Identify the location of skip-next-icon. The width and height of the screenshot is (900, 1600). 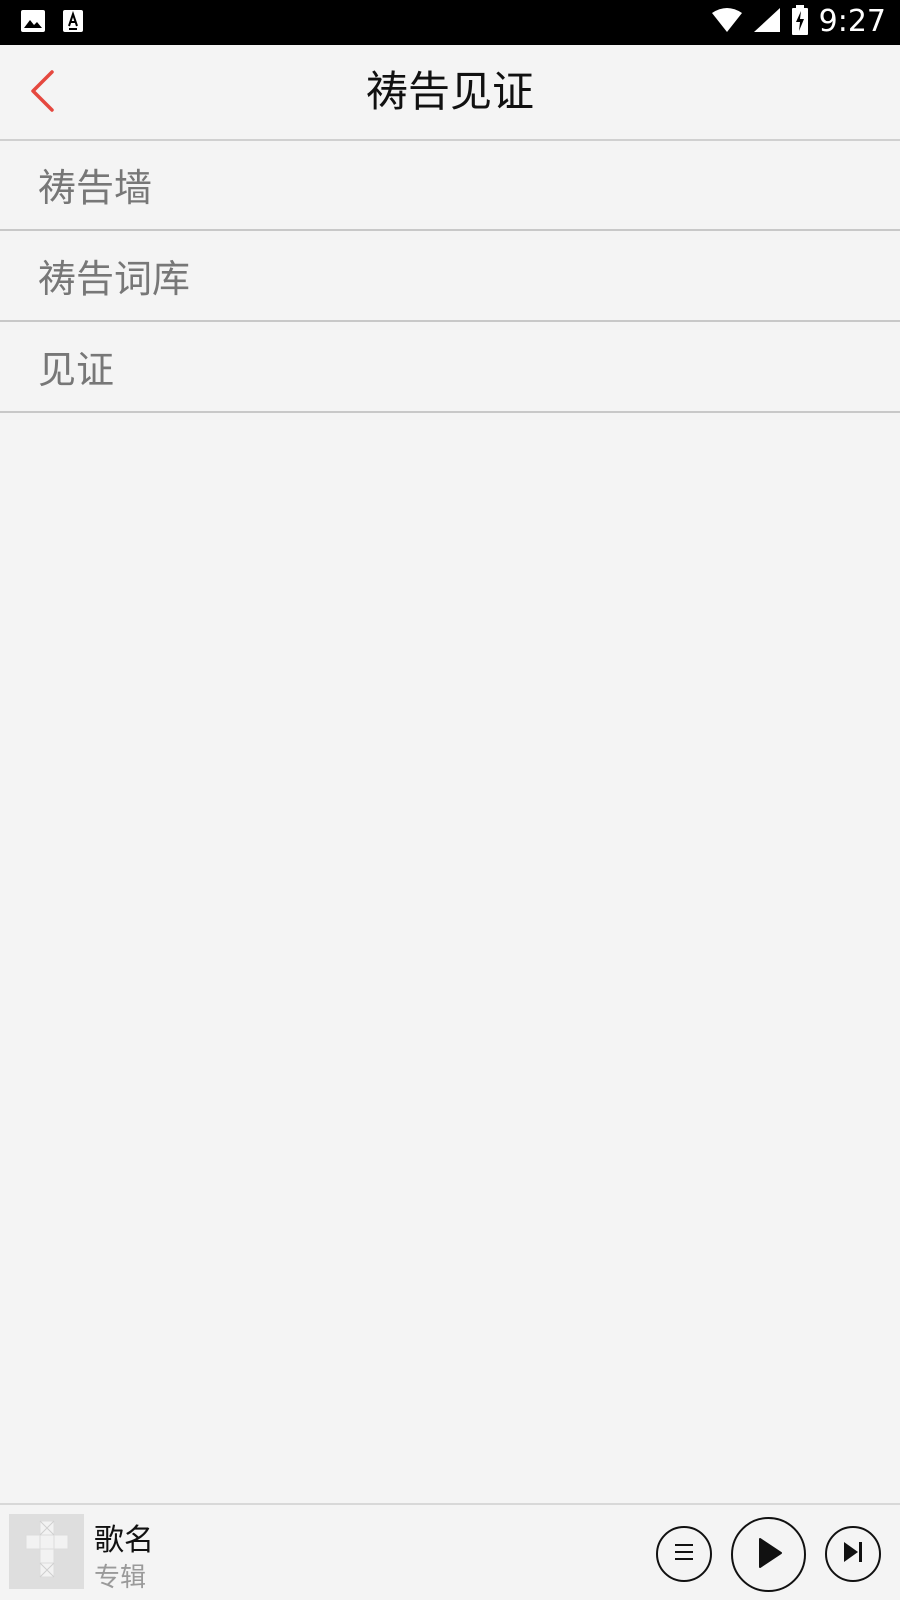
(853, 1554).